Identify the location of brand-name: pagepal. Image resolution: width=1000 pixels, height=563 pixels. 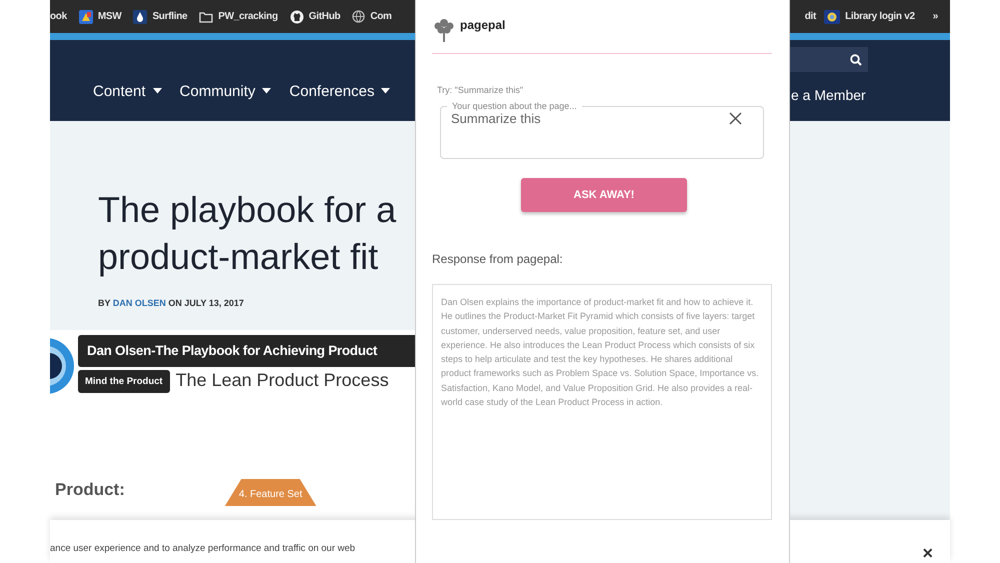
(483, 25).